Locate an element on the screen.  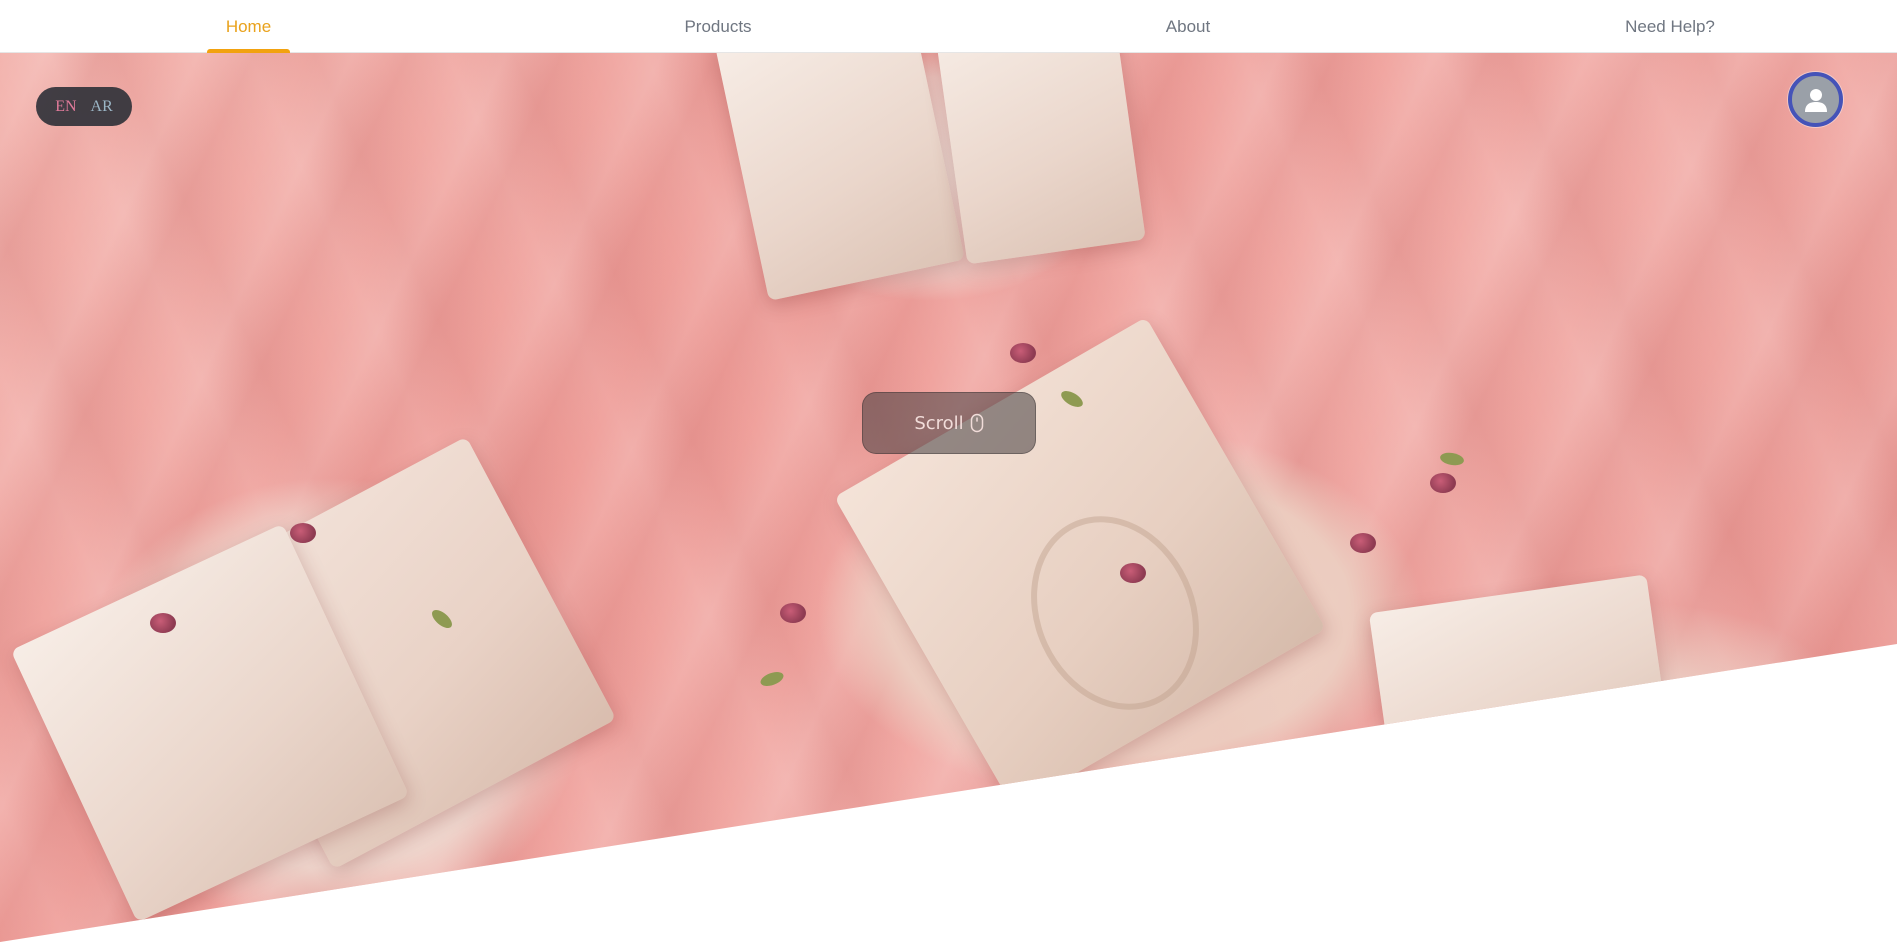
user-icon is located at coordinates (1815, 100).